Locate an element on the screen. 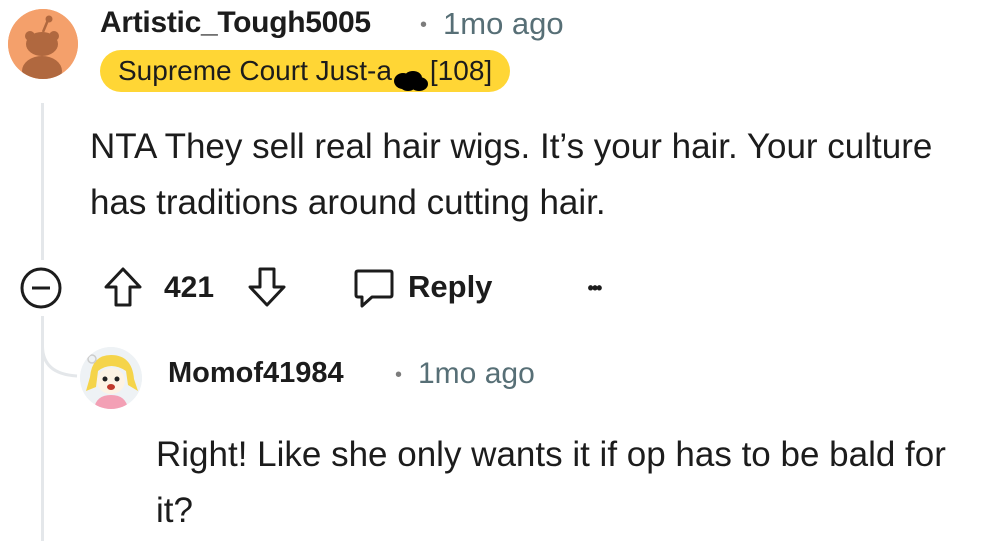 The width and height of the screenshot is (999, 541). minus-circle-icon is located at coordinates (41, 288).